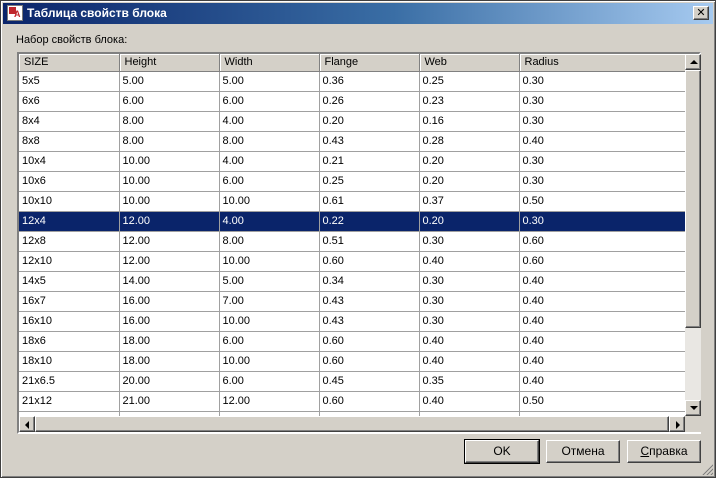  What do you see at coordinates (169, 401) in the screenshot?
I see `table-cell-height: 21.00` at bounding box center [169, 401].